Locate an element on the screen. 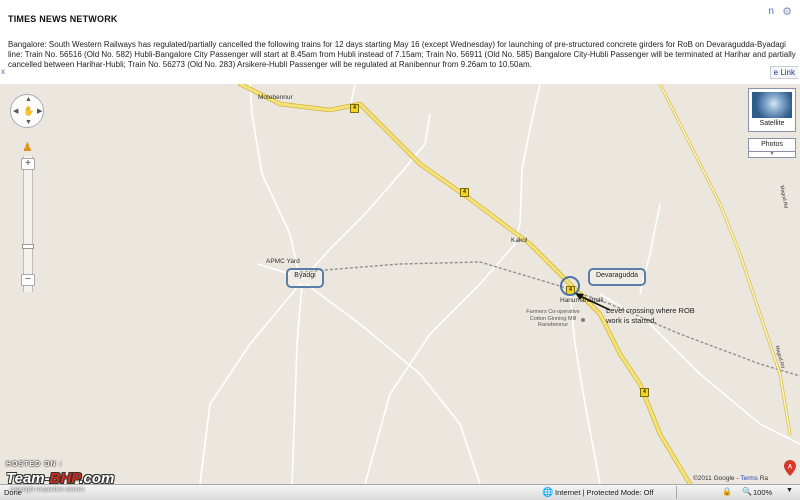  place-label-devaragudda: Devaragudda is located at coordinates (617, 275).